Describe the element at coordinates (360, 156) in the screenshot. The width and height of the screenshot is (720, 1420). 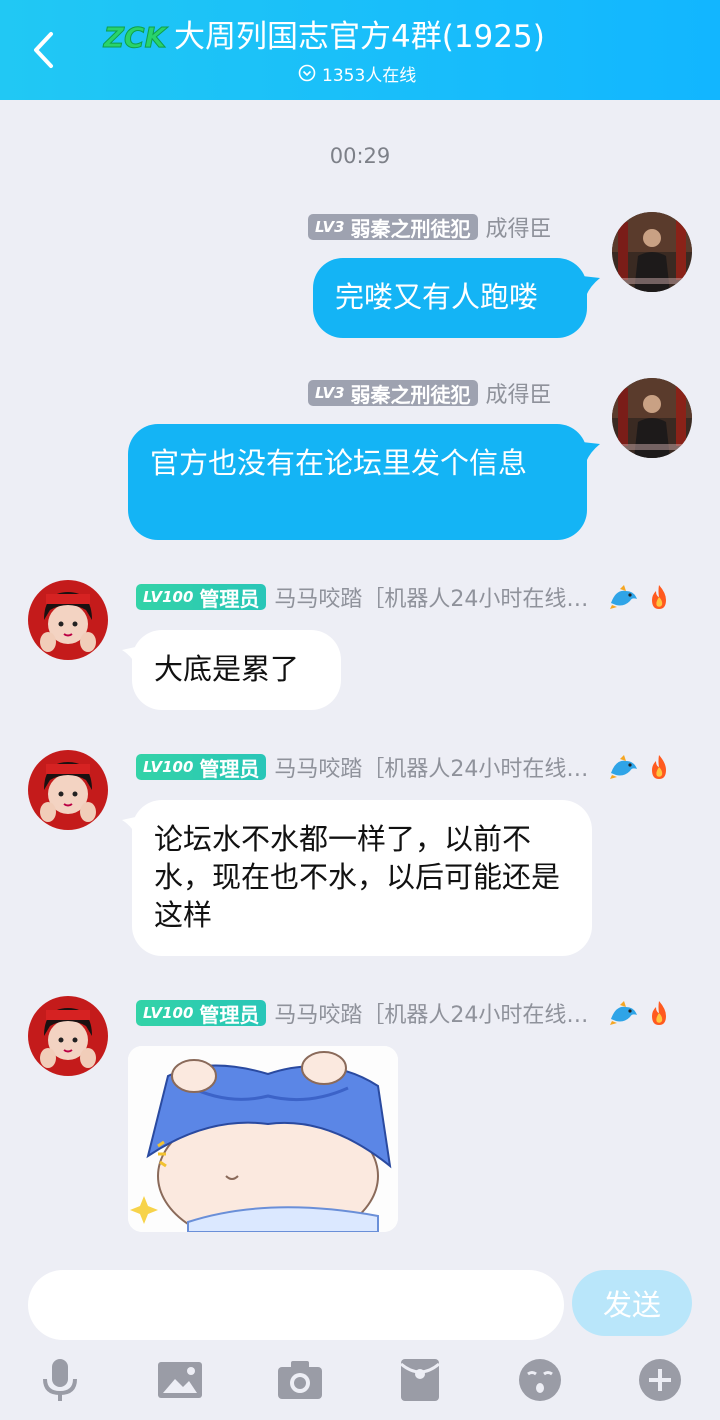
I see `timestamp: 00:29` at that location.